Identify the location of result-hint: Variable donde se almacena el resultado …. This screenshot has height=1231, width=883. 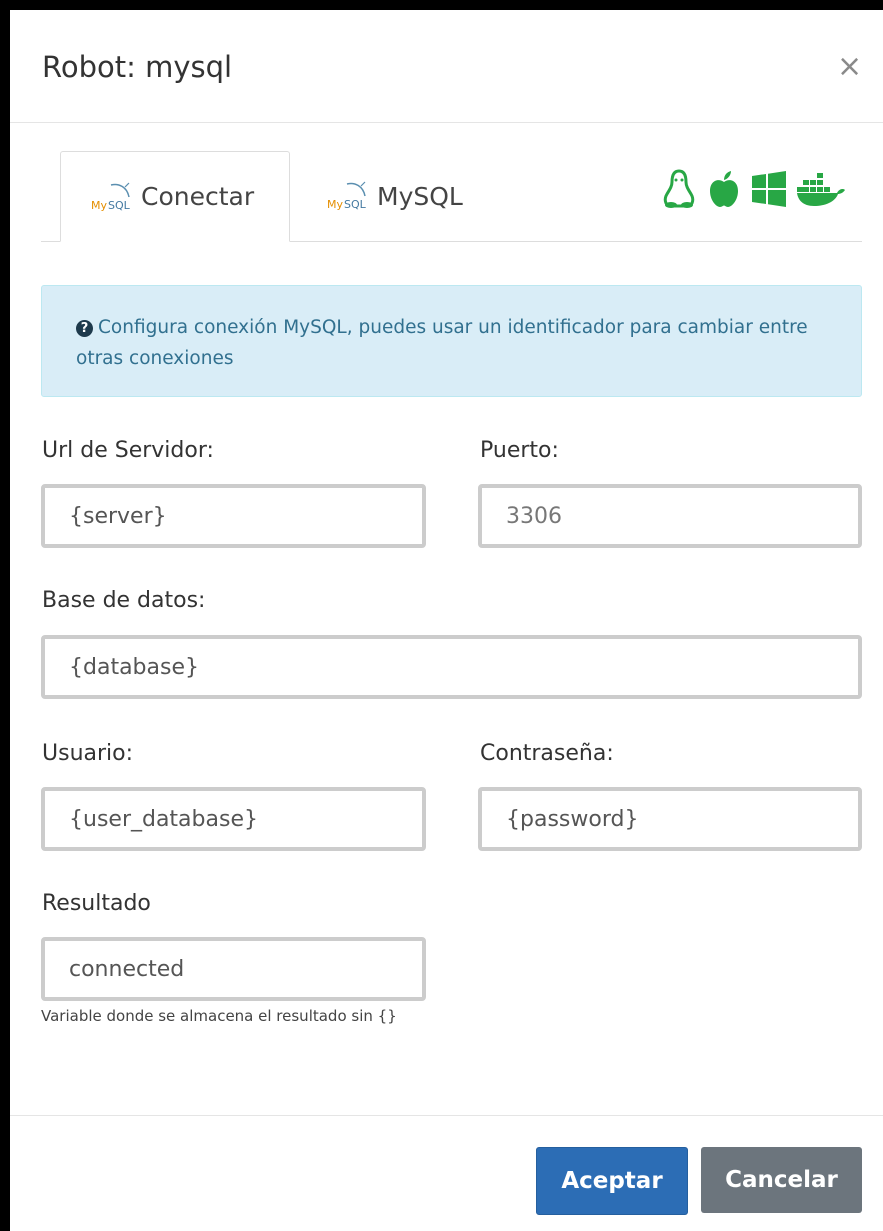
(219, 1016).